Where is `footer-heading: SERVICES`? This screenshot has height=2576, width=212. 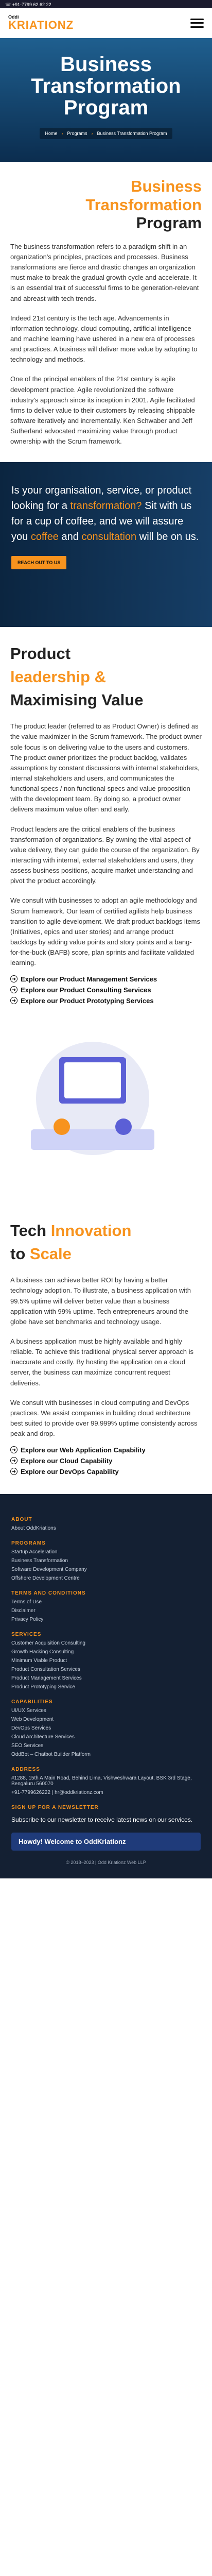
footer-heading: SERVICES is located at coordinates (26, 1635).